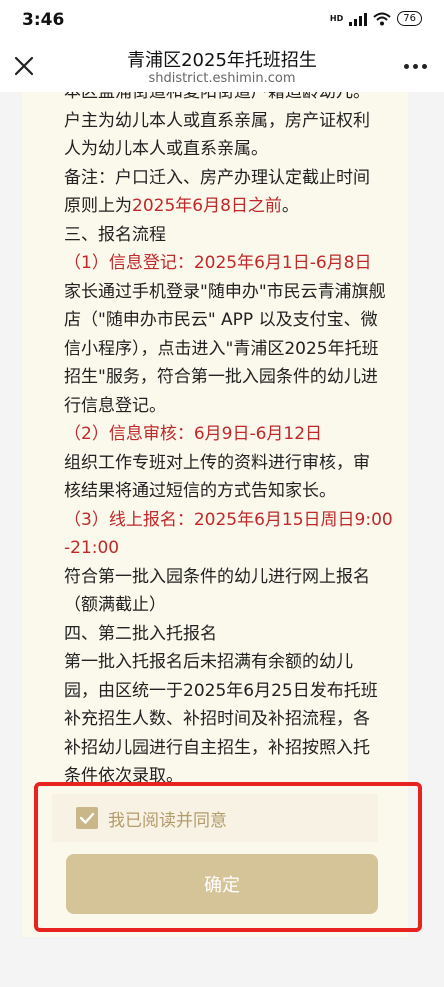  I want to click on text-line: 核结果将通过短信的方式告知家长。, so click(236, 491).